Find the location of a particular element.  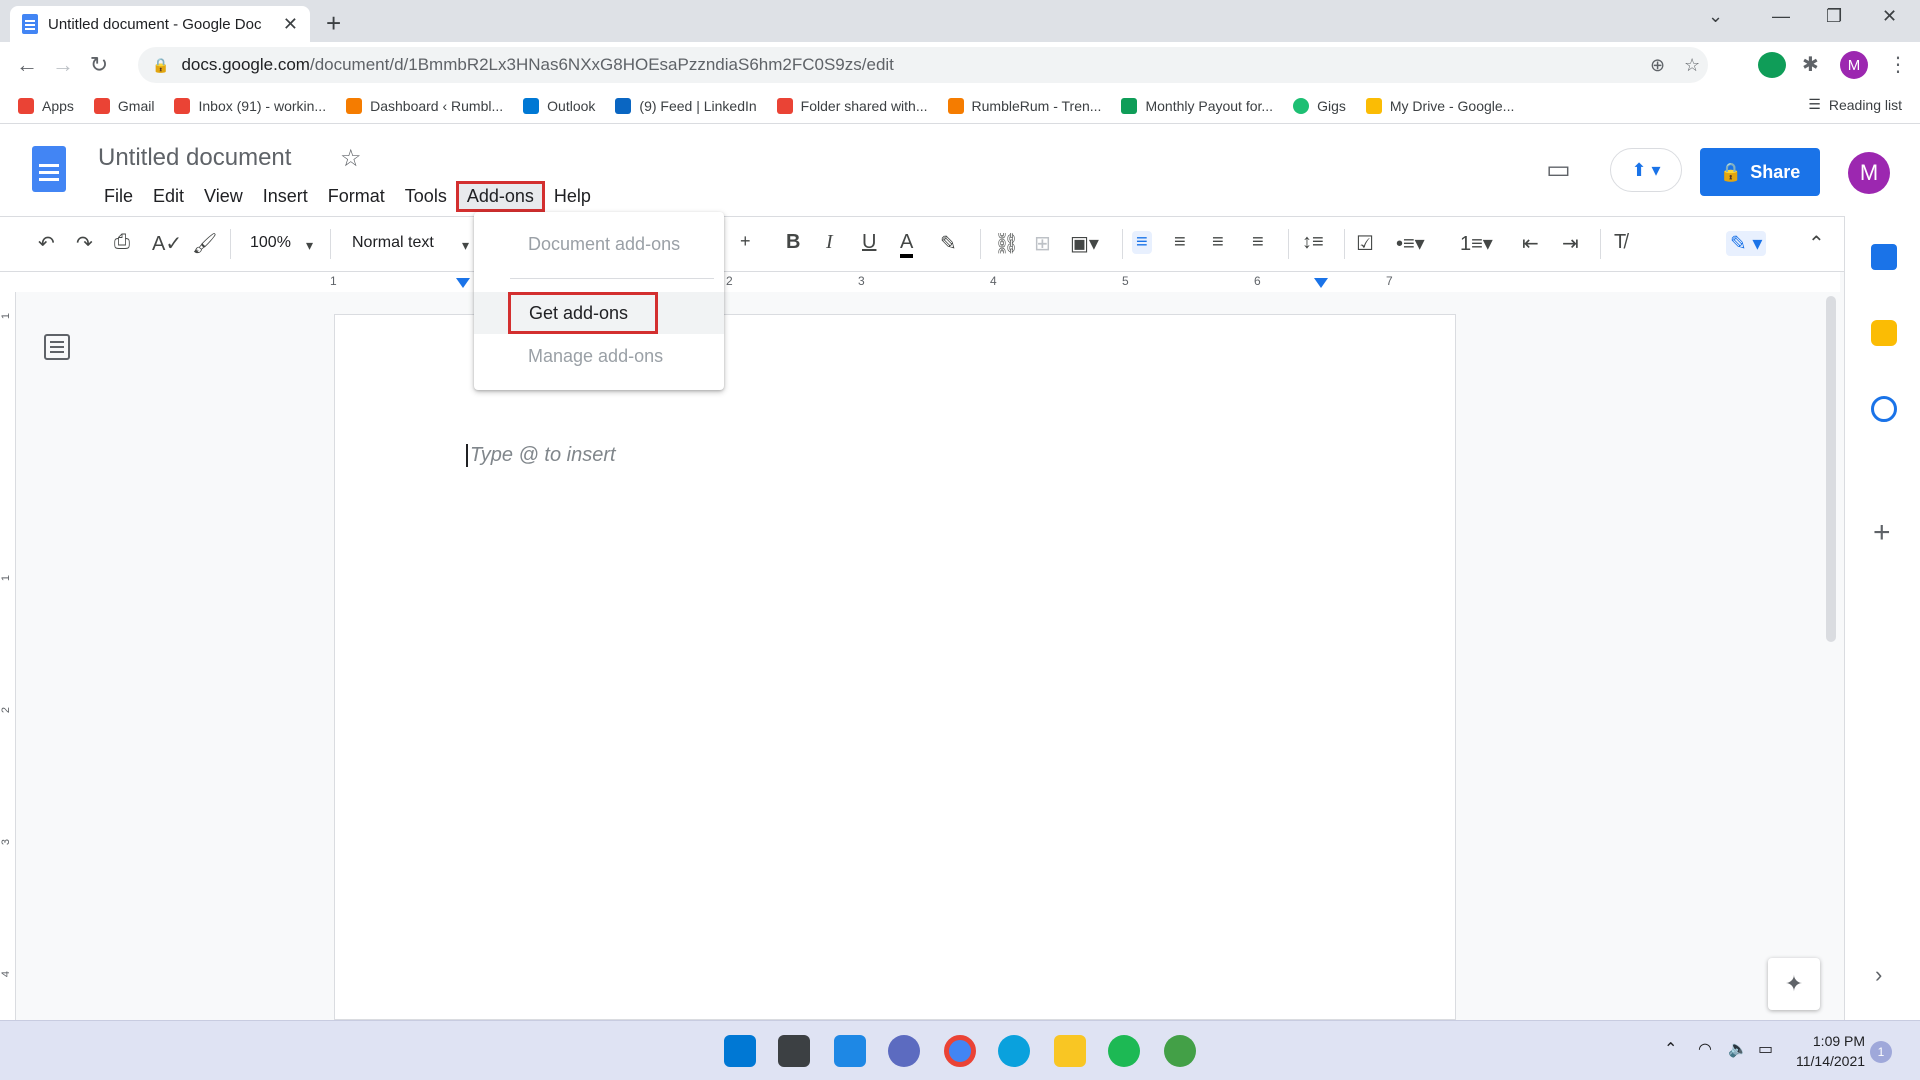

menu-format: Format is located at coordinates (356, 196).